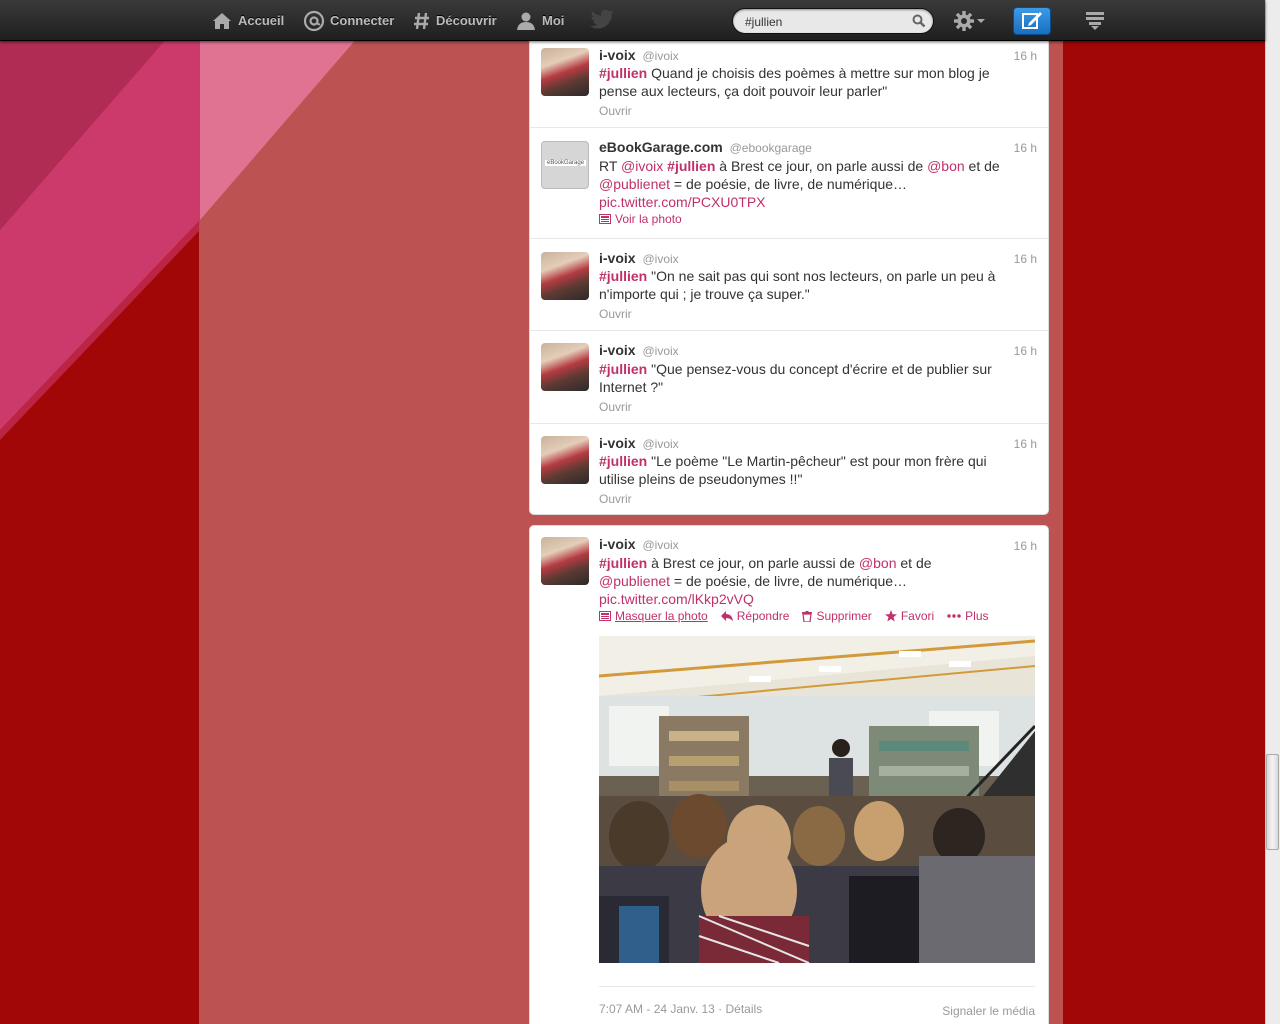 Image resolution: width=1280 pixels, height=1024 pixels. Describe the element at coordinates (837, 616) in the screenshot. I see `delete-button: Supprimer` at that location.